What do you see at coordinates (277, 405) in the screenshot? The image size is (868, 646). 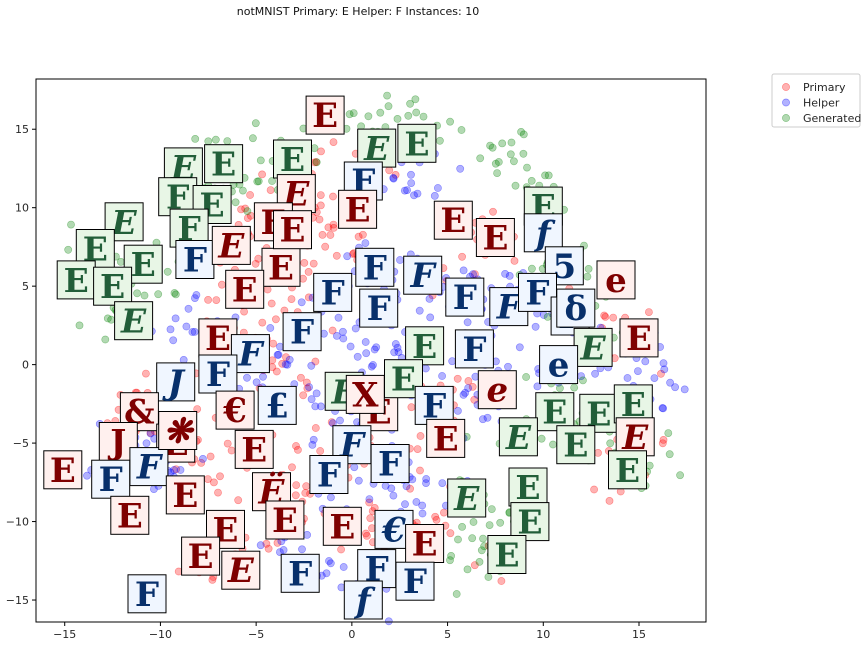 I see `thumbnail-helper: £` at bounding box center [277, 405].